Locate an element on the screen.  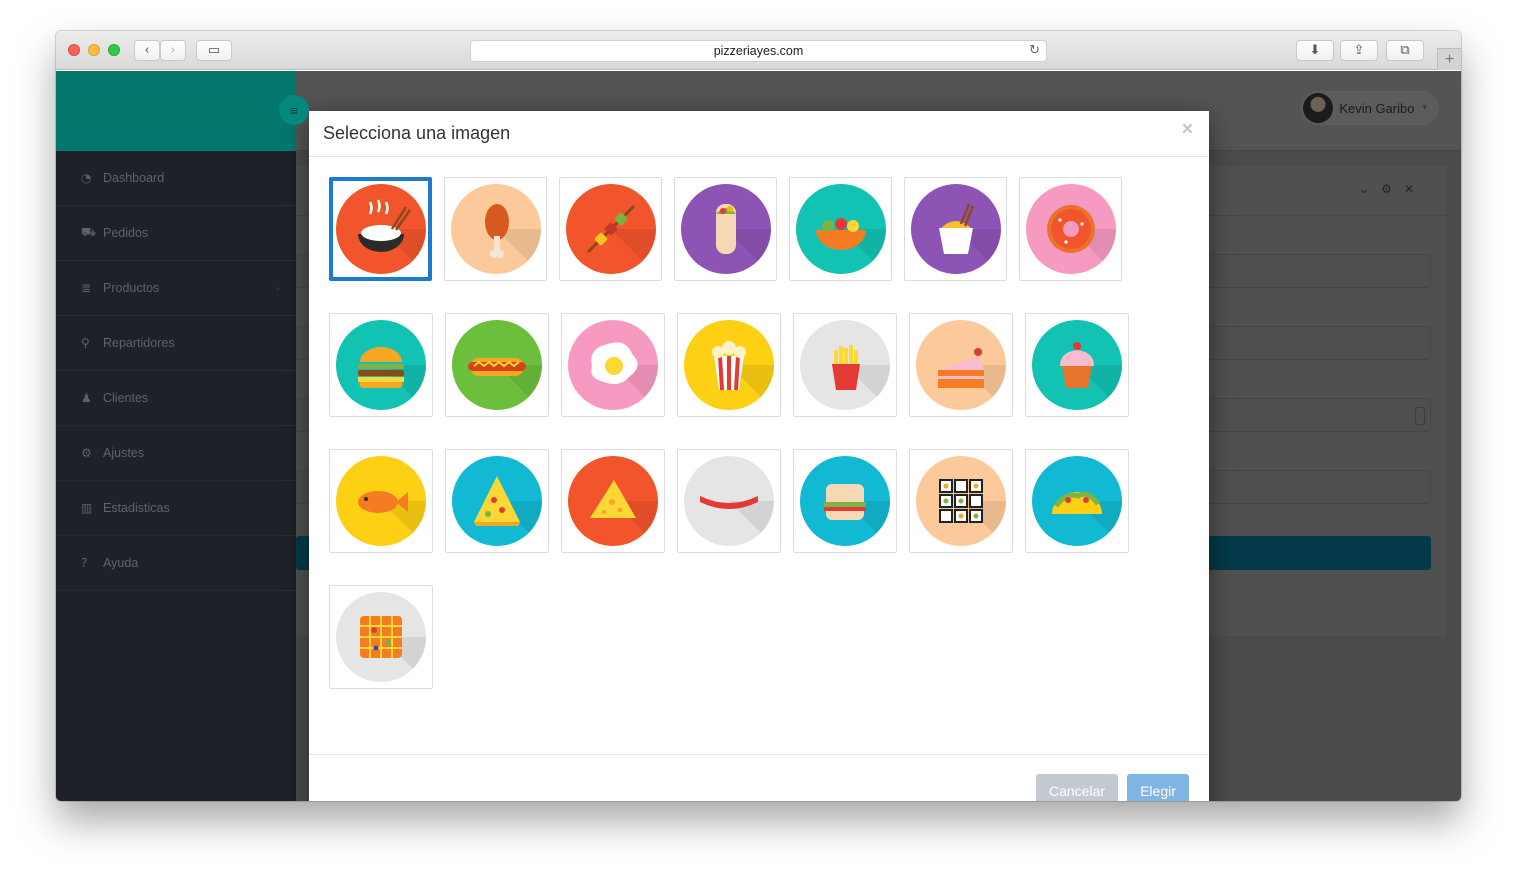
image-option-donut is located at coordinates (1070, 229).